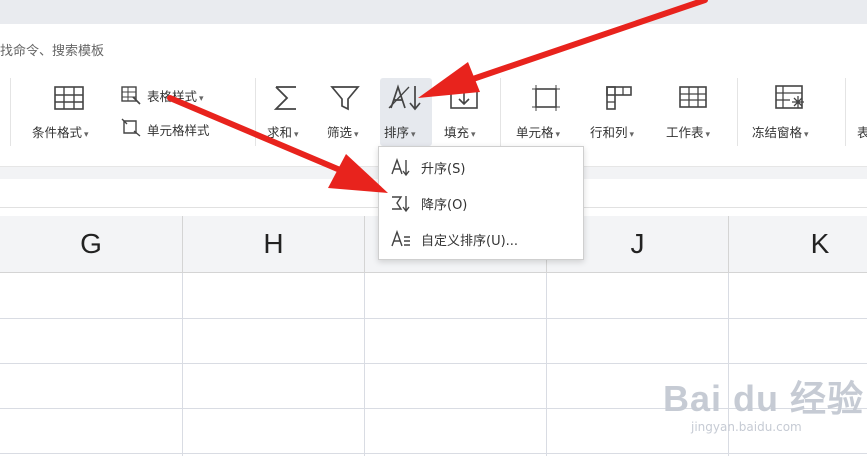 This screenshot has width=867, height=456. What do you see at coordinates (563, 49) in the screenshot?
I see `red-arrow-to-sort-button` at bounding box center [563, 49].